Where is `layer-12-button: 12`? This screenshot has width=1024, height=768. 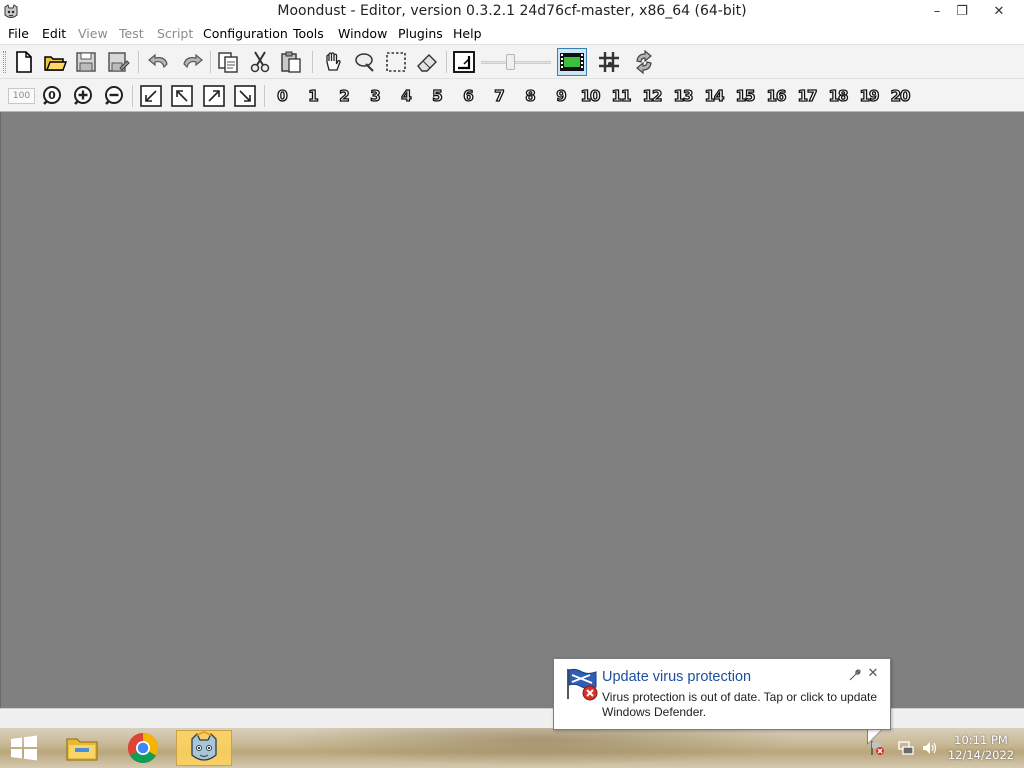
layer-12-button: 12 is located at coordinates (652, 96).